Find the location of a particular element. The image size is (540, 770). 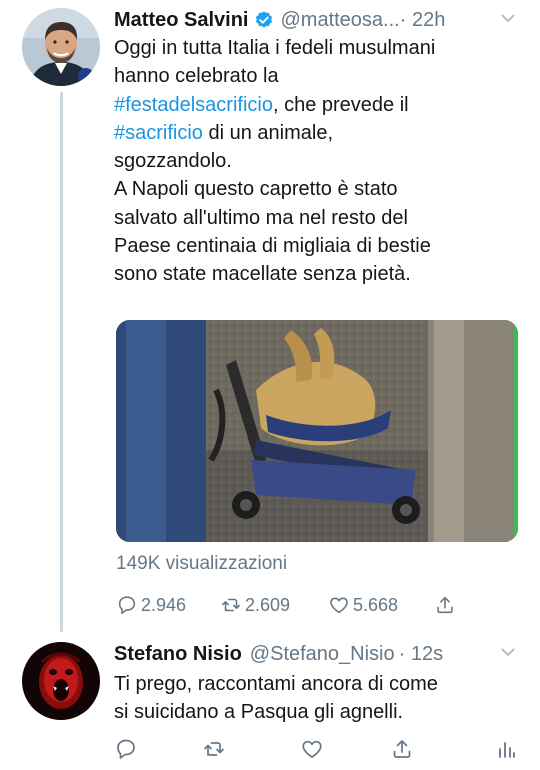

tweet-text-segment: di un animale, is located at coordinates (267, 132).